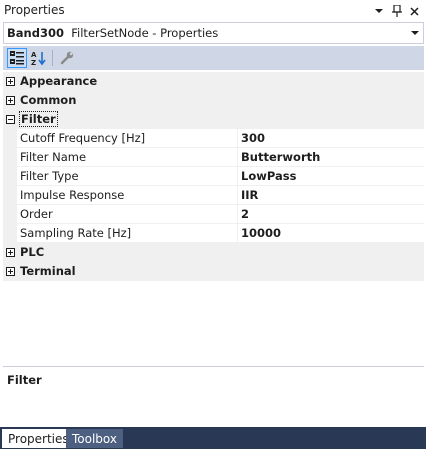  I want to click on category-filter: Filter, so click(213, 119).